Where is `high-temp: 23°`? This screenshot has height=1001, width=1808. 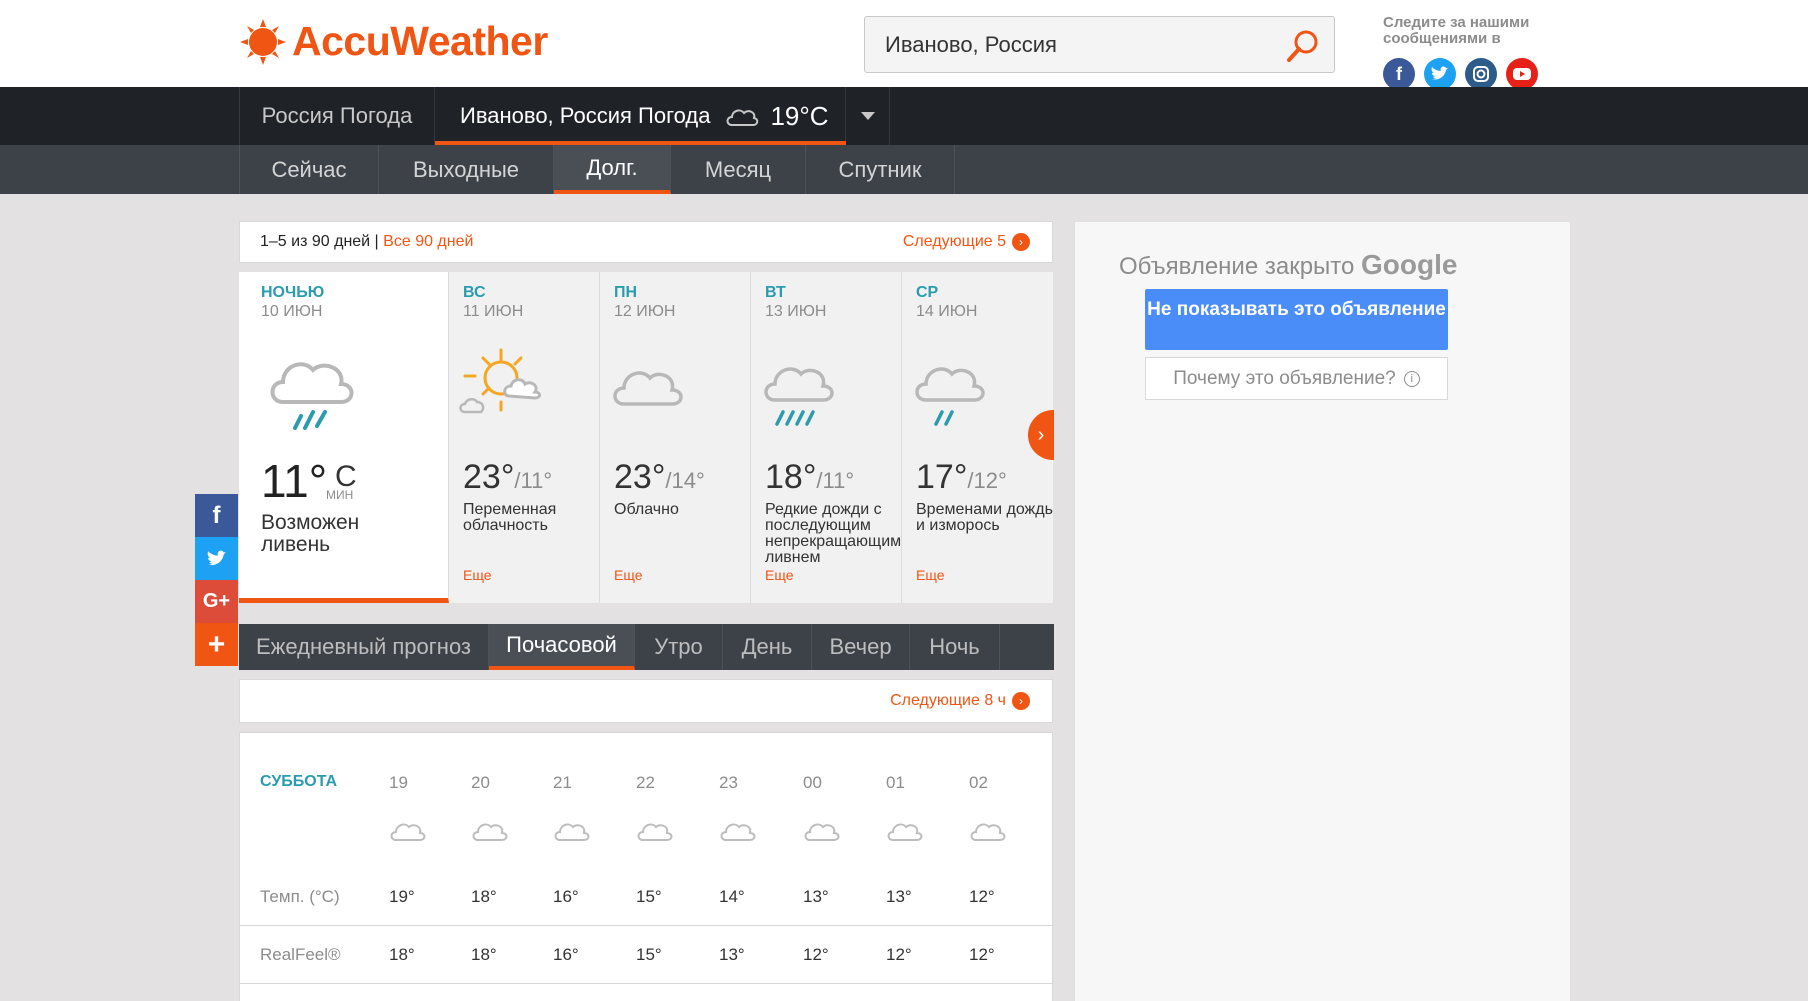
high-temp: 23° is located at coordinates (489, 477).